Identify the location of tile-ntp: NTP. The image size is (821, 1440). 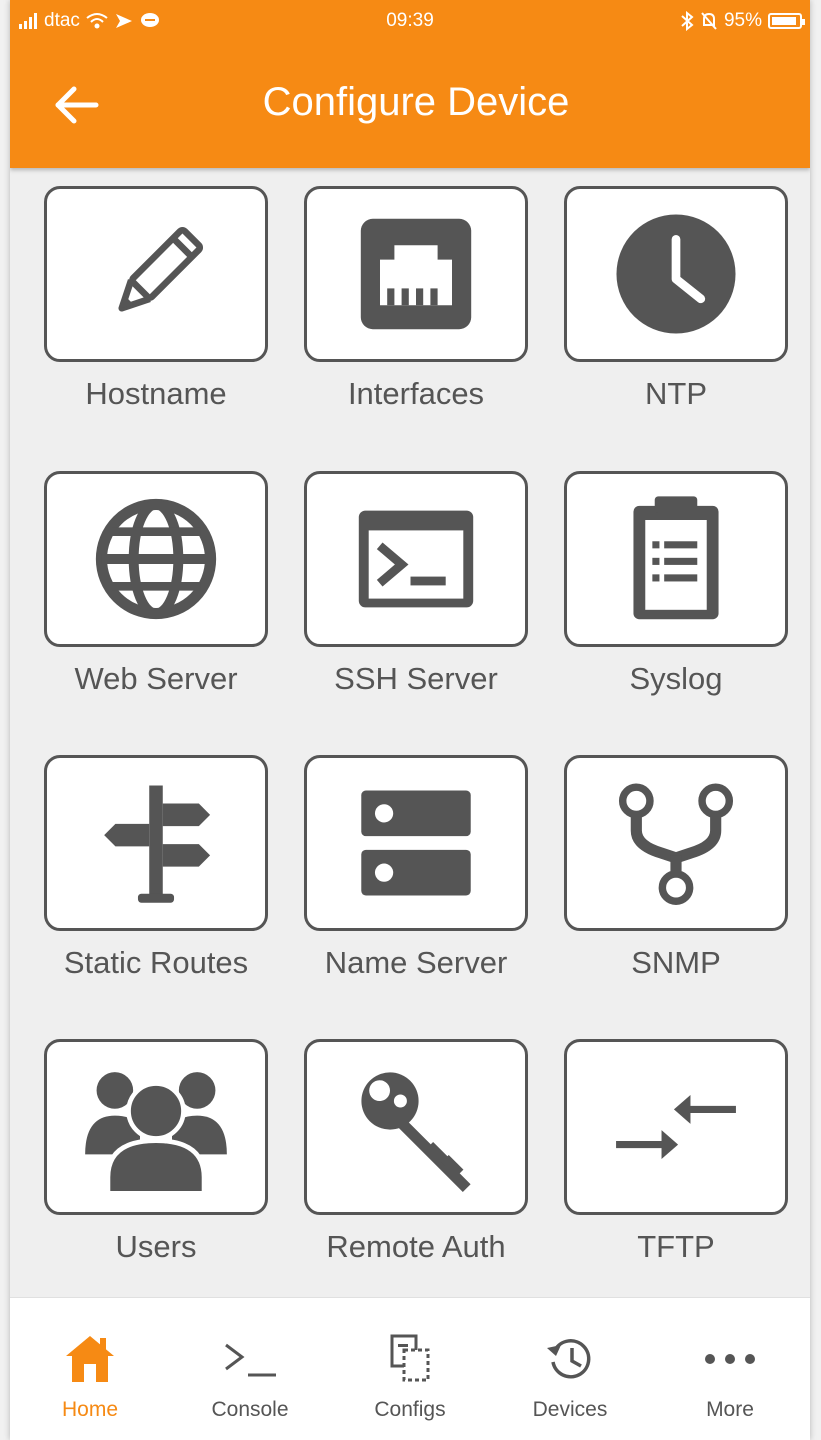
(676, 299).